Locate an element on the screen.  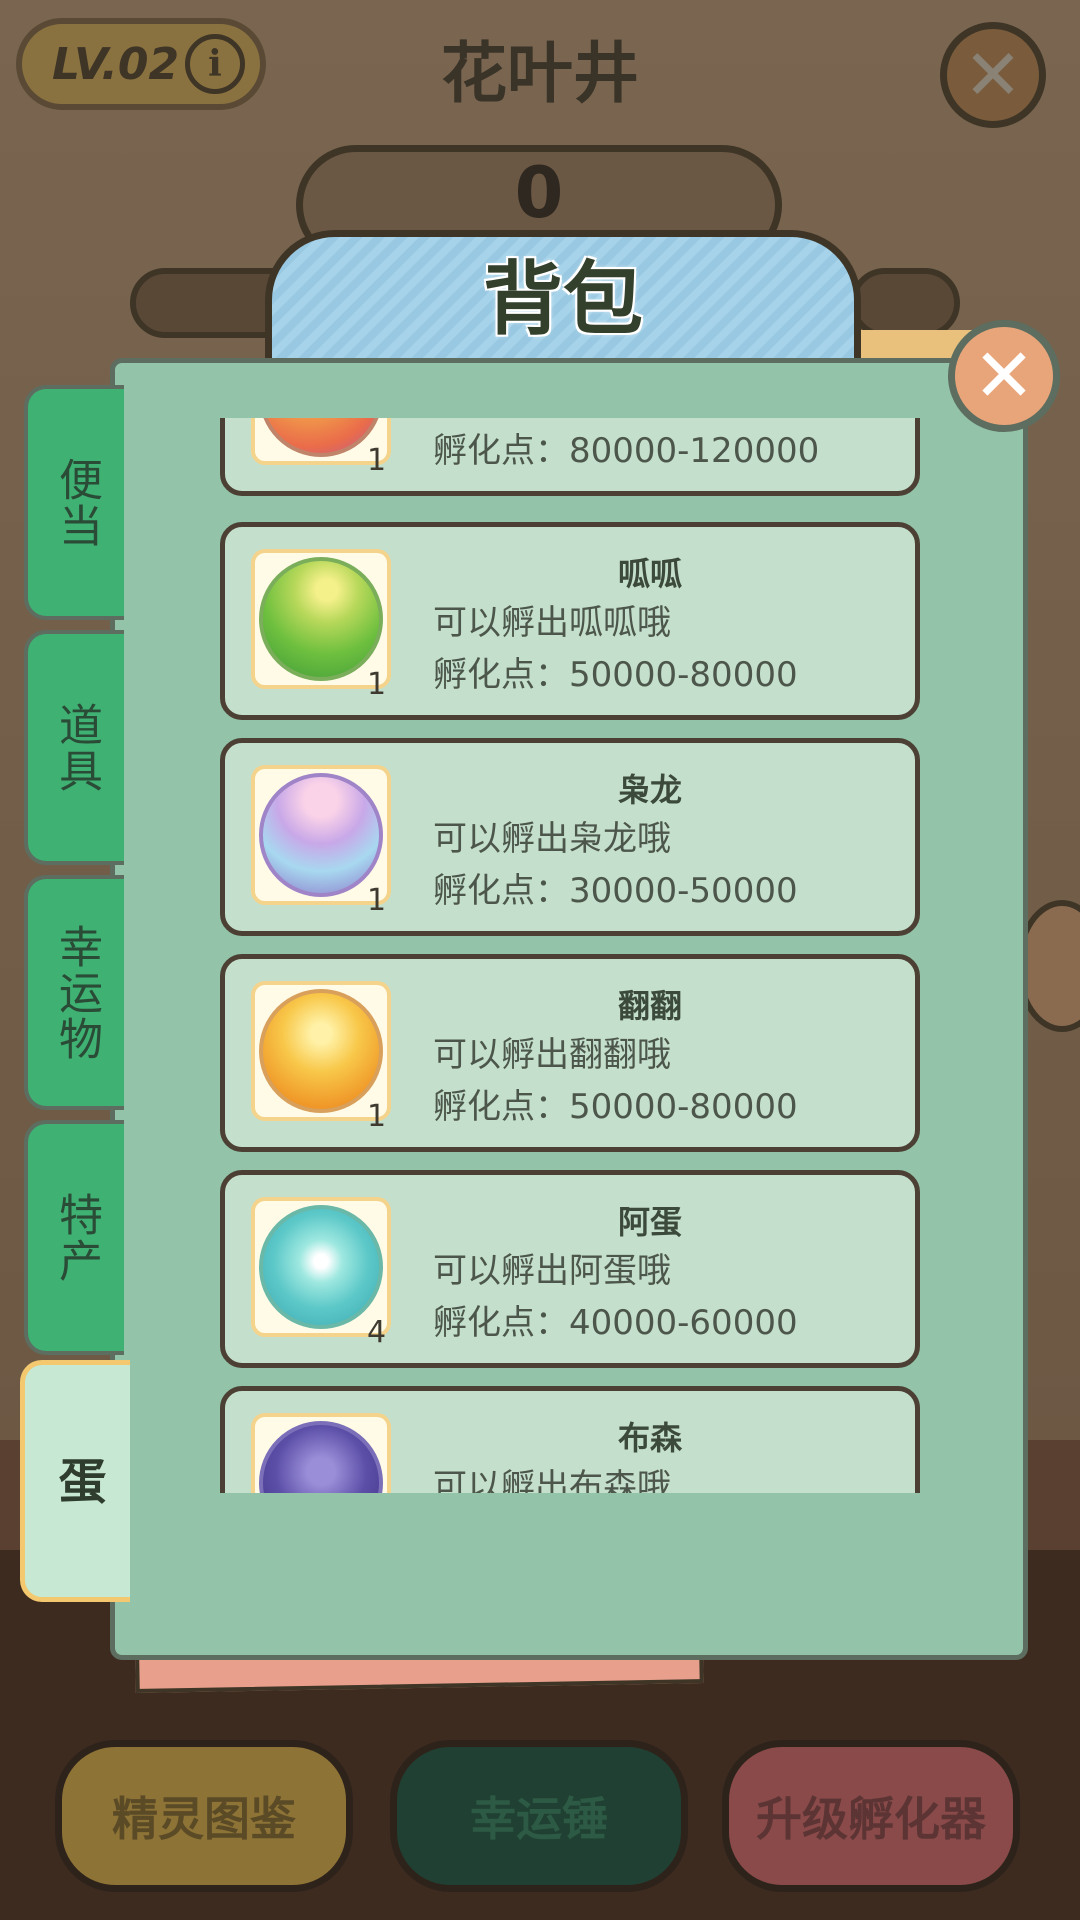
info-icon: i is located at coordinates (215, 64).